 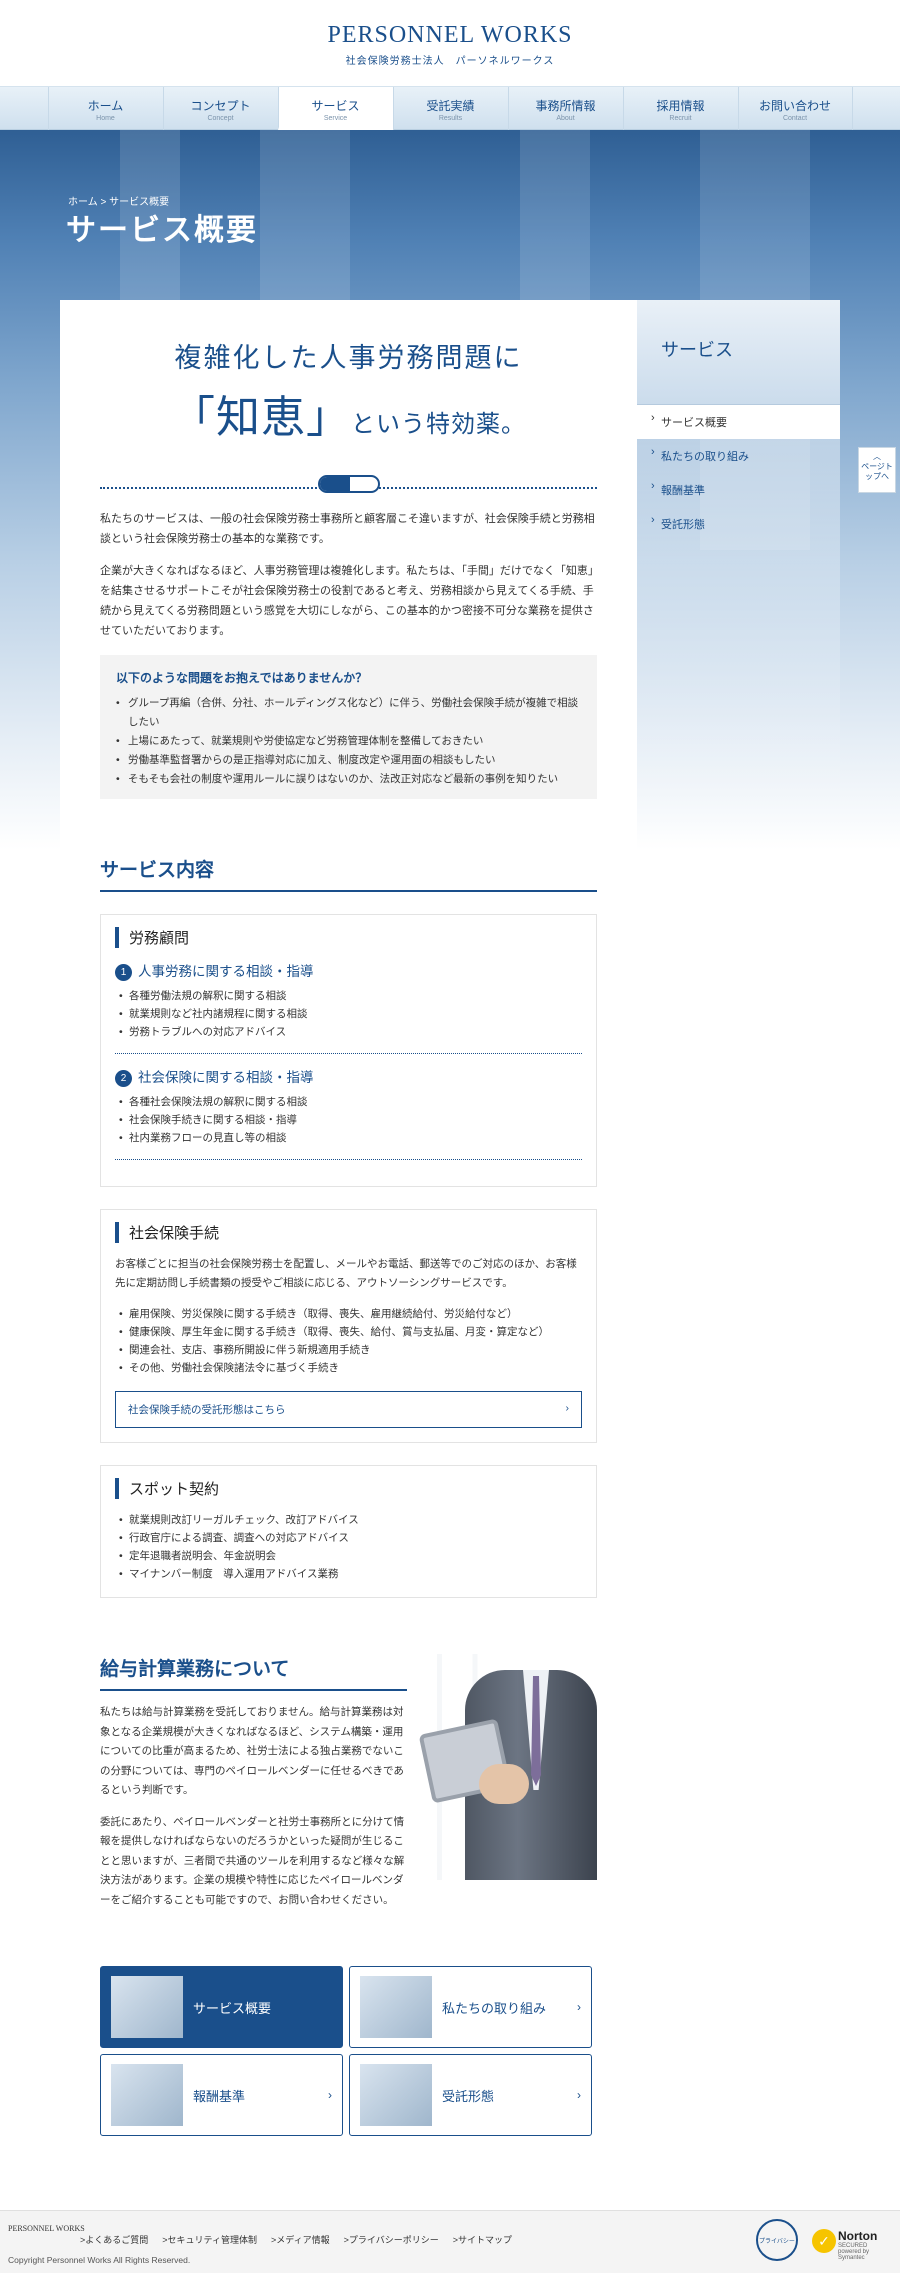 I want to click on nav-label: 採用情報, so click(x=680, y=106).